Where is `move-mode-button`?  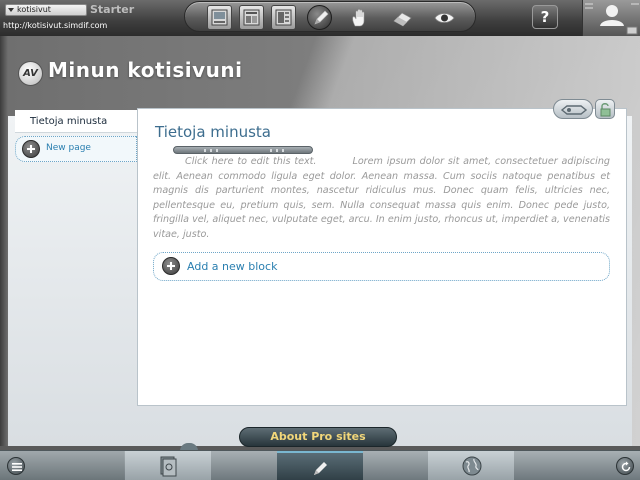 move-mode-button is located at coordinates (359, 17).